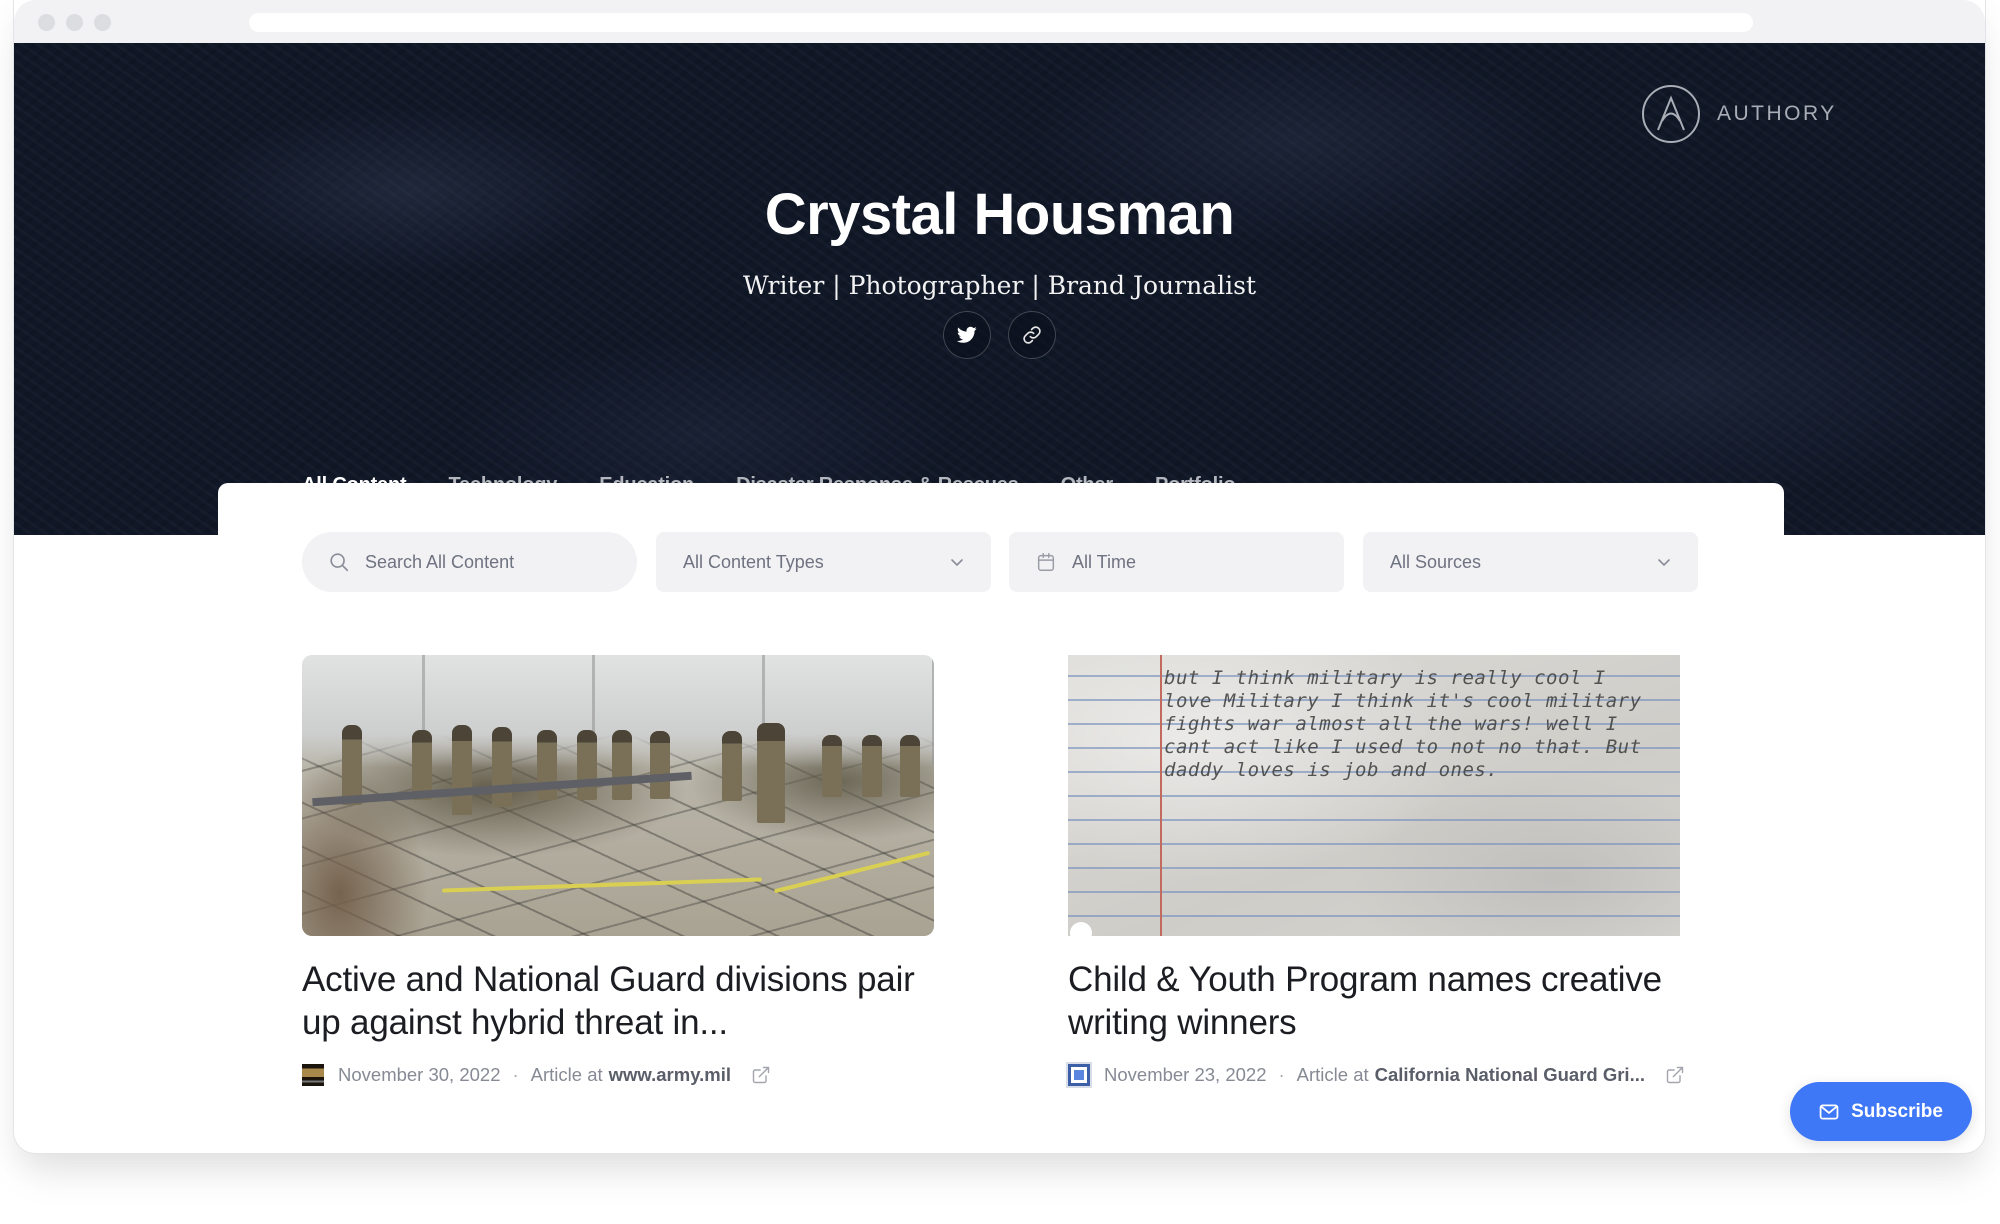  I want to click on authory-logo-icon, so click(1671, 114).